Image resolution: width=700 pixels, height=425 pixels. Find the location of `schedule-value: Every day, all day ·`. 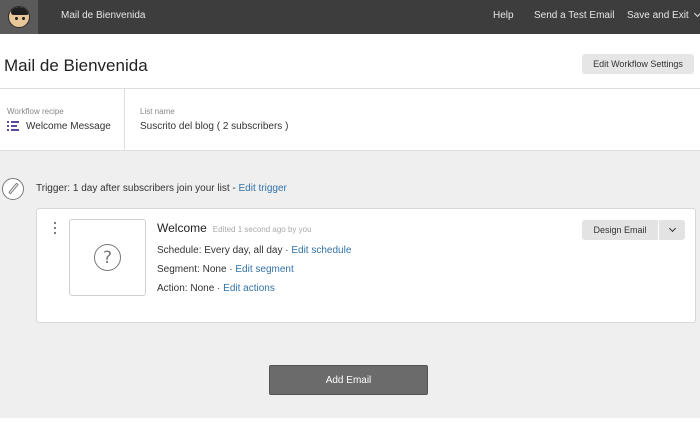

schedule-value: Every day, all day · is located at coordinates (246, 250).